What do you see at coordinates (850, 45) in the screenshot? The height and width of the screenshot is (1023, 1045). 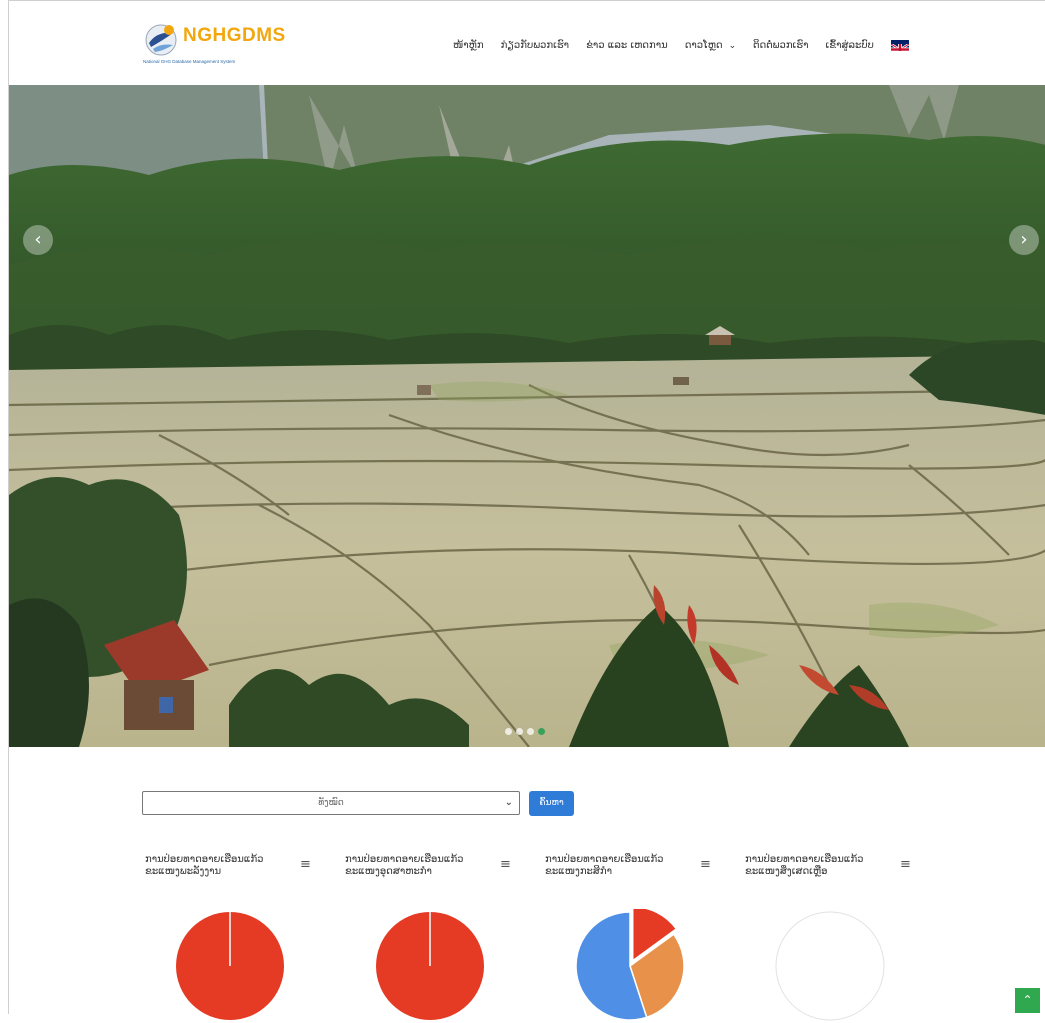 I see `nav-login: ເຂົ້າສູ່ລະບົບ` at bounding box center [850, 45].